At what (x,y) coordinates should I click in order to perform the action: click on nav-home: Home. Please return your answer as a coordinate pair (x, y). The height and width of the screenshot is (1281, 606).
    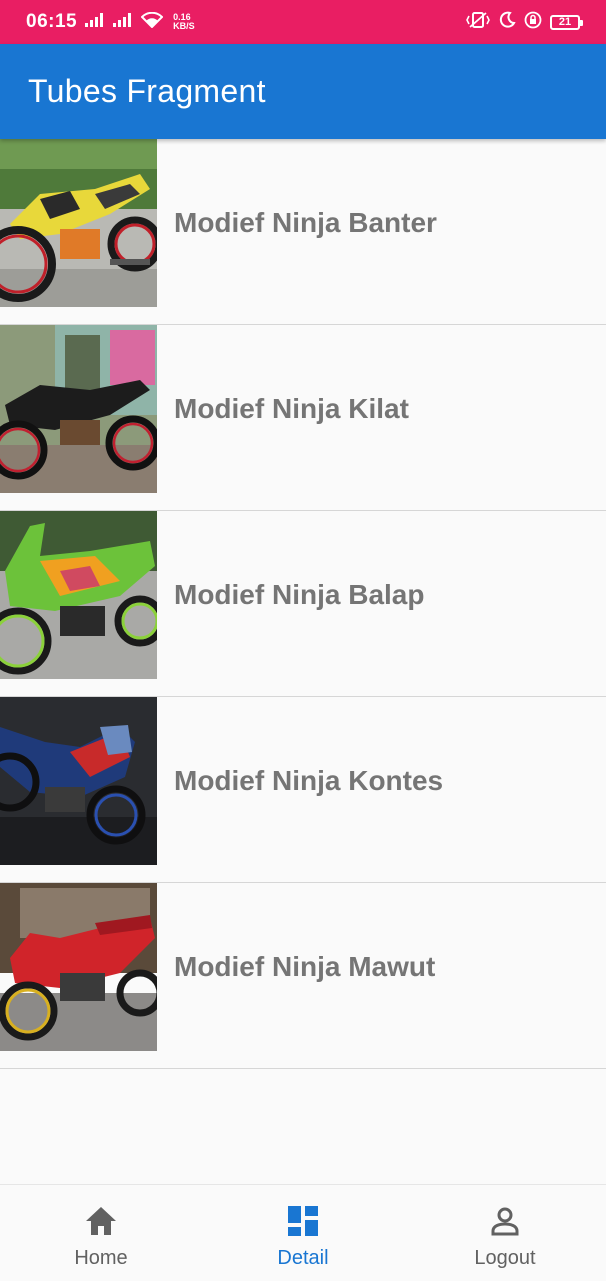
    Looking at the image, I should click on (101, 1233).